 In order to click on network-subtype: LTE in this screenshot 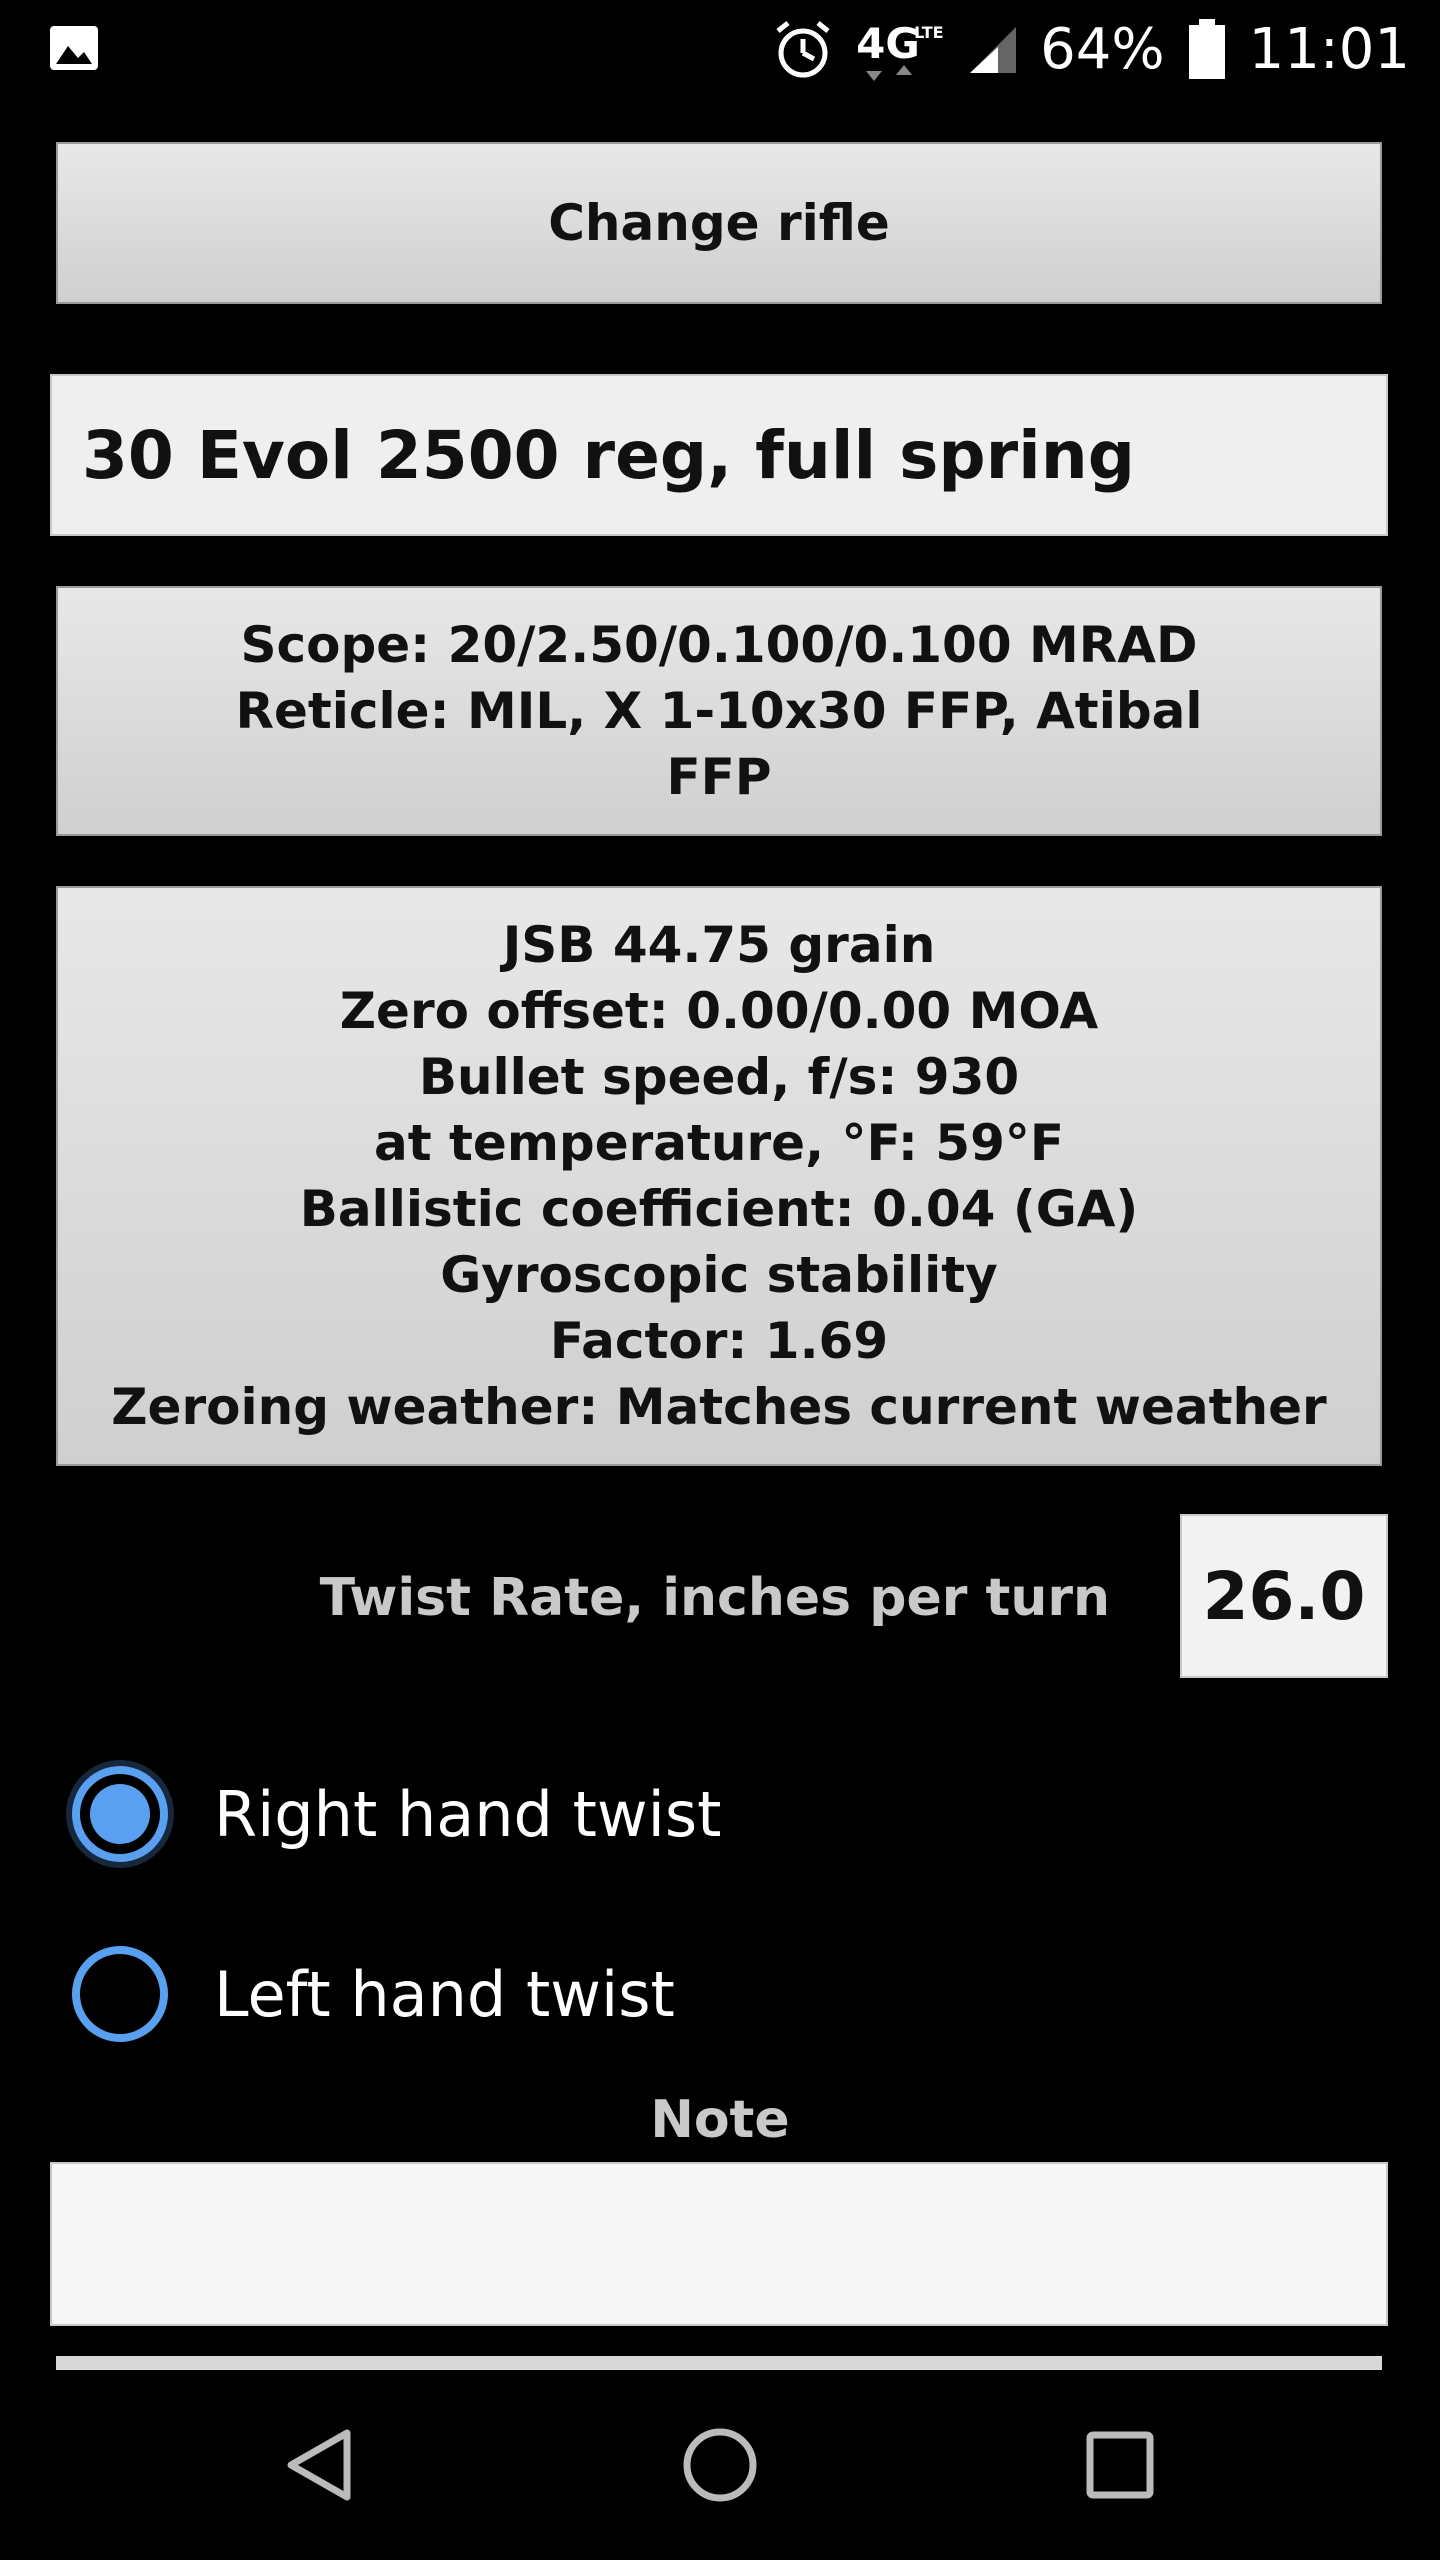, I will do `click(929, 32)`.